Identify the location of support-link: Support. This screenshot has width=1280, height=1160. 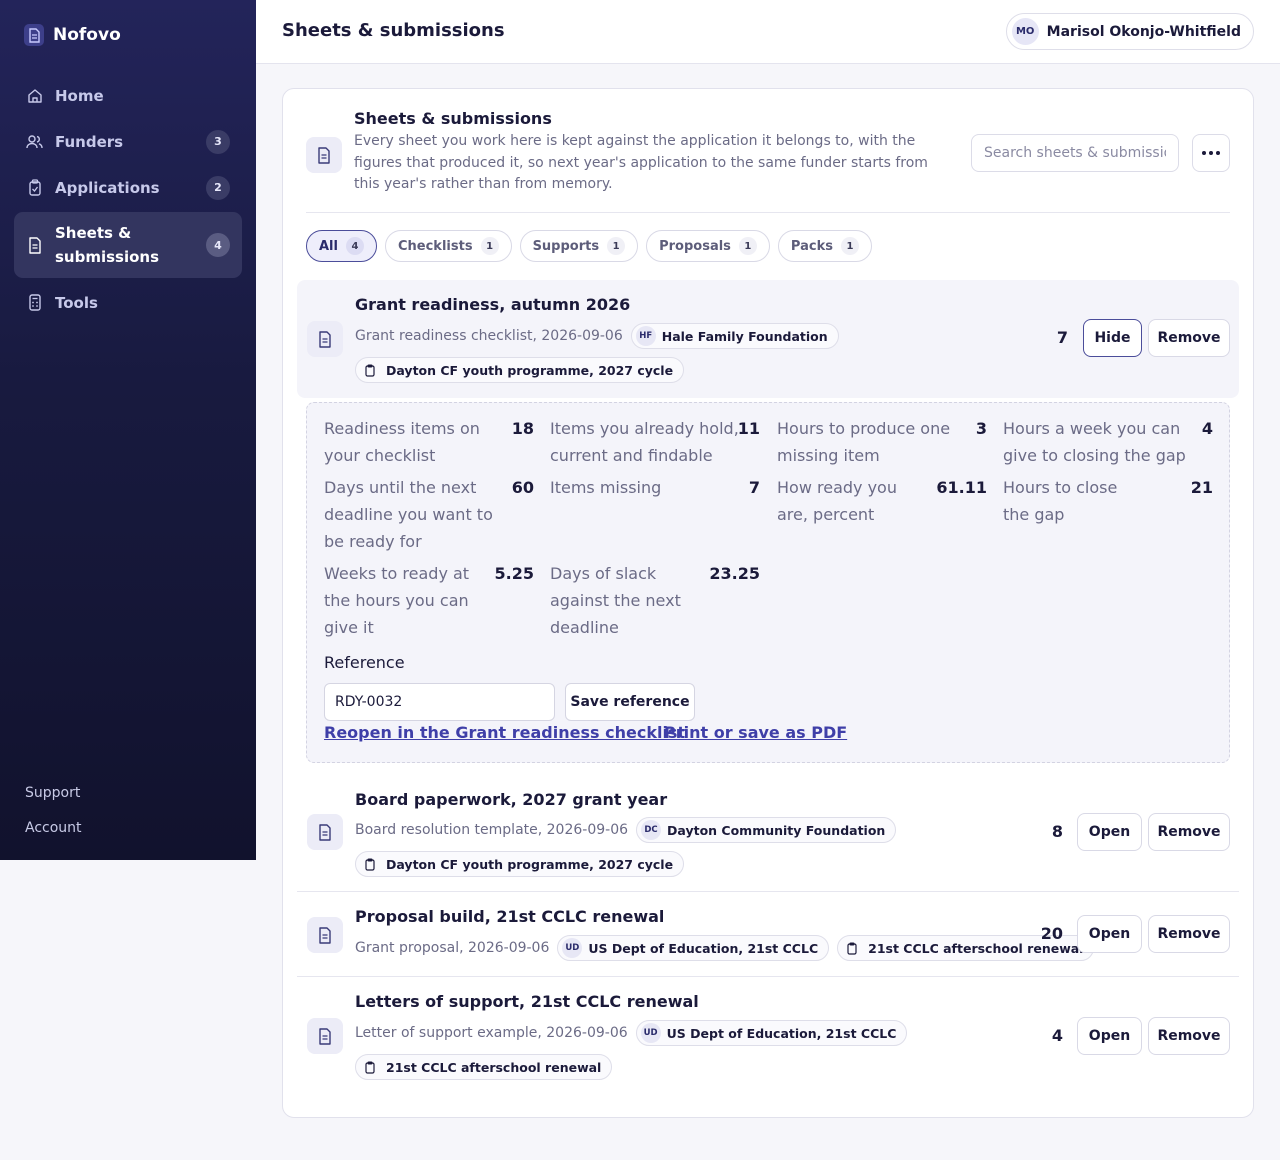
(53, 800).